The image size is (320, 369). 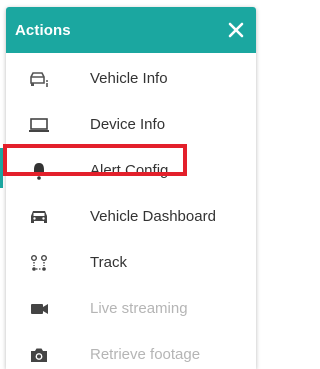 I want to click on menu-item-label: Alert Config, so click(x=129, y=170).